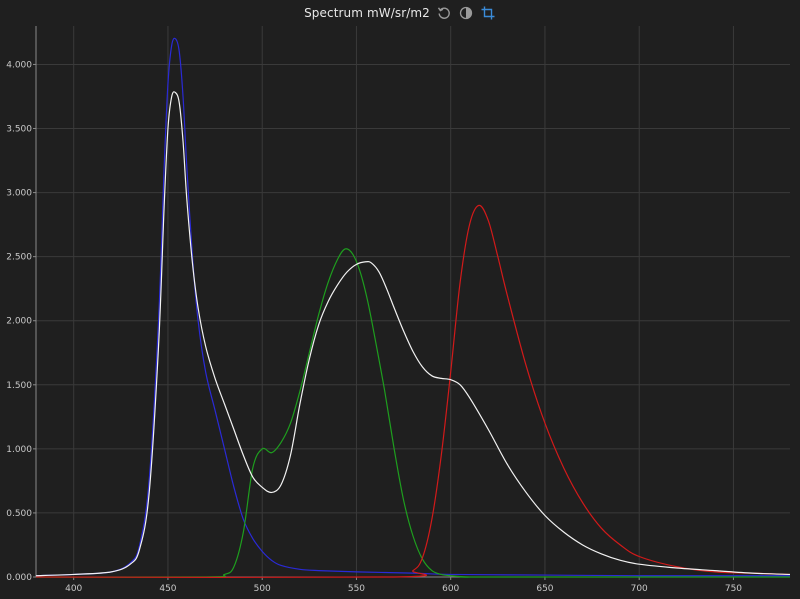 The height and width of the screenshot is (599, 800). I want to click on x-tick-label: 550, so click(356, 589).